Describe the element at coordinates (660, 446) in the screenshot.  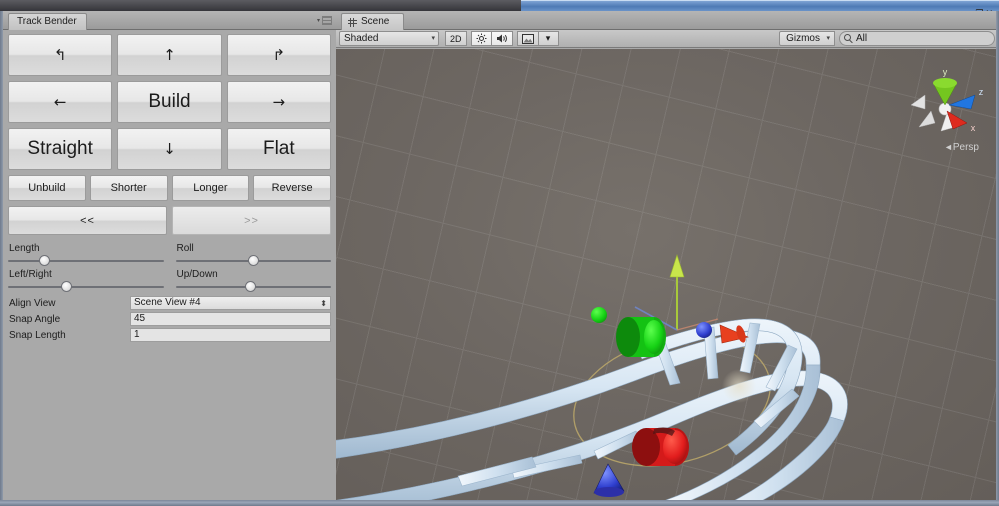
I see `handle-cylinder-red-scene` at that location.